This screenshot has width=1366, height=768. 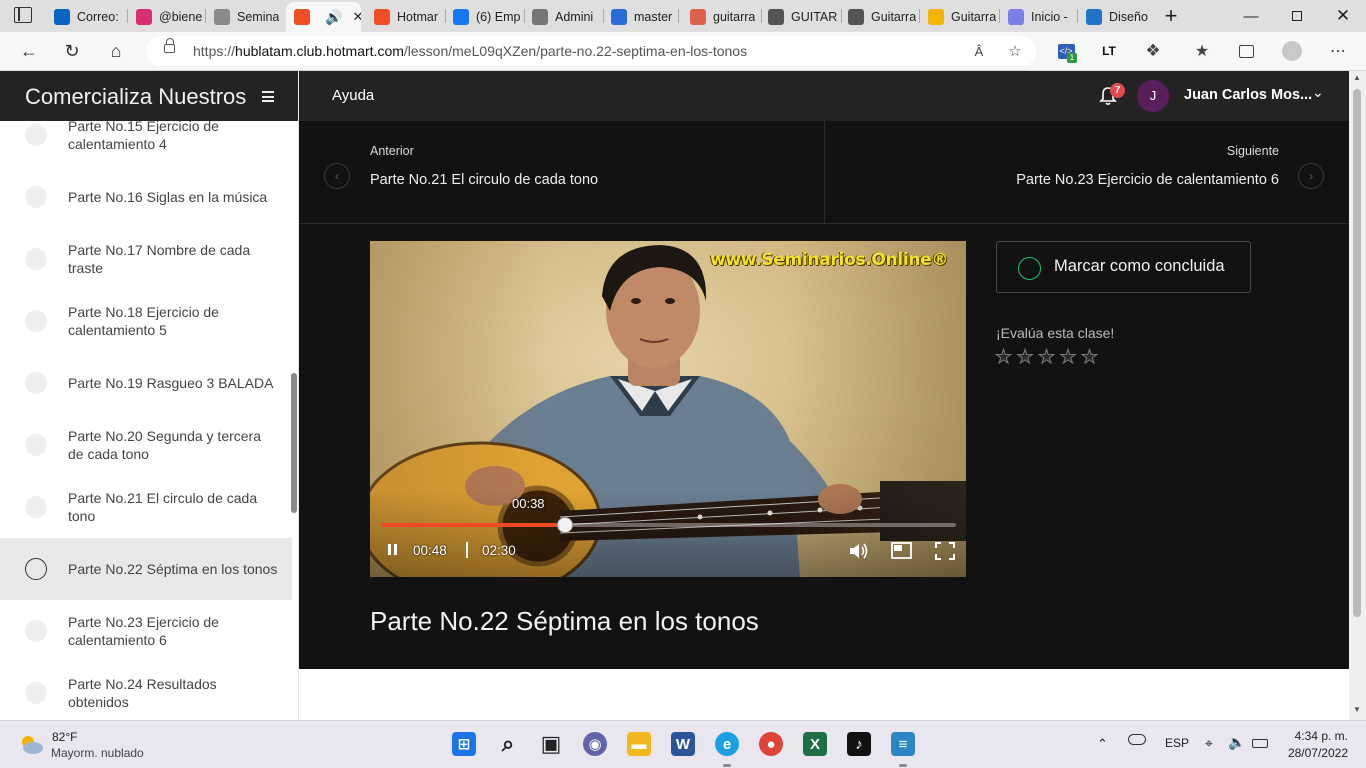 What do you see at coordinates (1113, 17) in the screenshot?
I see `browser-tab: Diseño` at bounding box center [1113, 17].